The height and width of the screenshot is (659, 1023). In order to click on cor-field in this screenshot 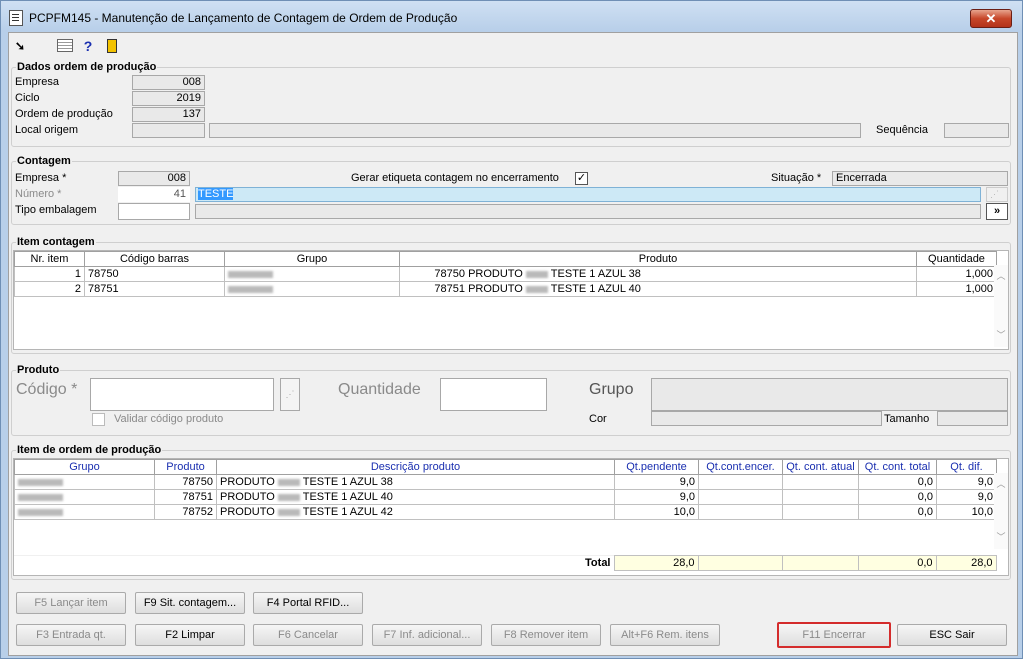, I will do `click(766, 418)`.